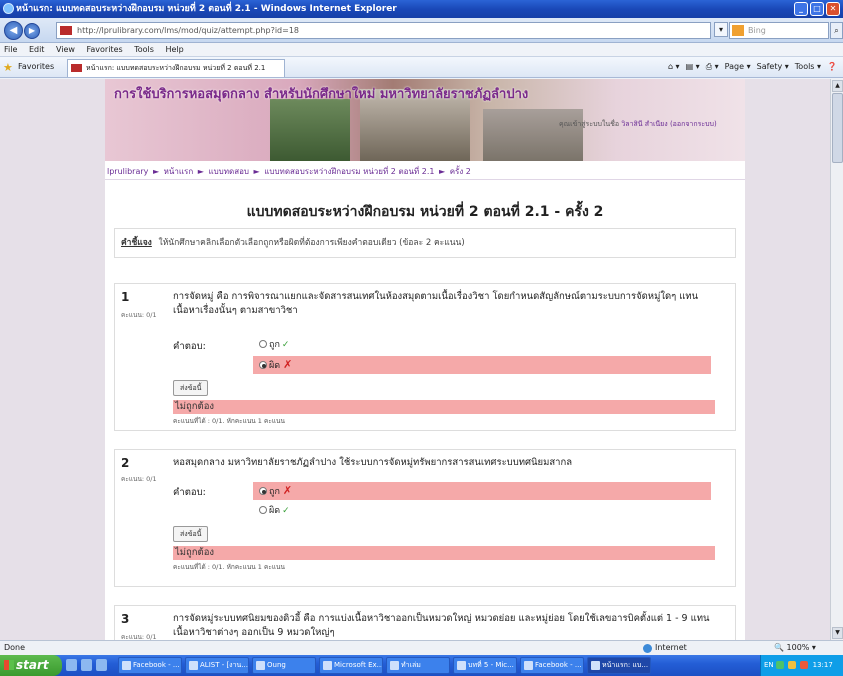 This screenshot has height=676, width=843. Describe the element at coordinates (13, 30) in the screenshot. I see `back-button: ◀` at that location.